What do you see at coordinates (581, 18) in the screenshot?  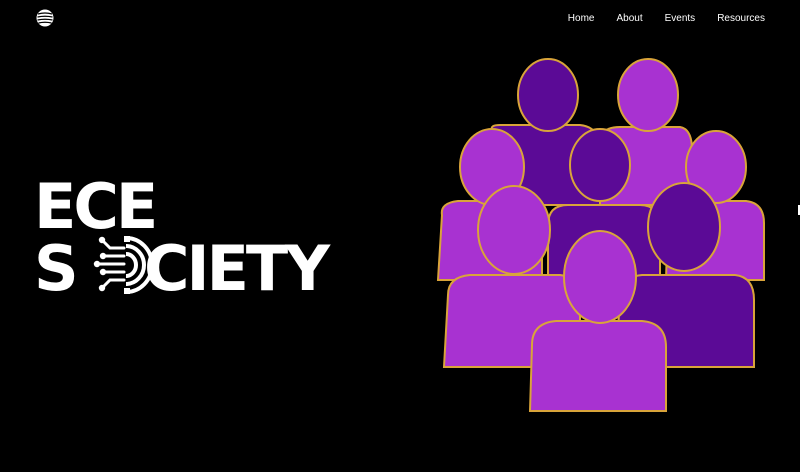 I see `nav-home-link: Home` at bounding box center [581, 18].